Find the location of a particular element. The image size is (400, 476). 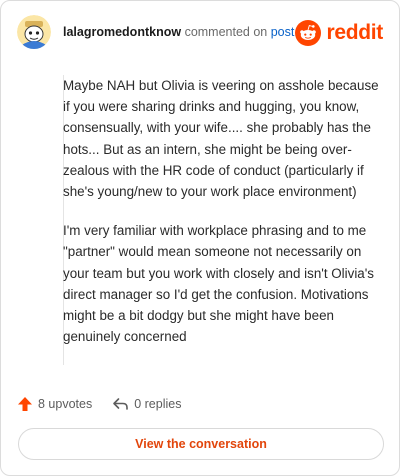

action-text: commented on is located at coordinates (226, 32).